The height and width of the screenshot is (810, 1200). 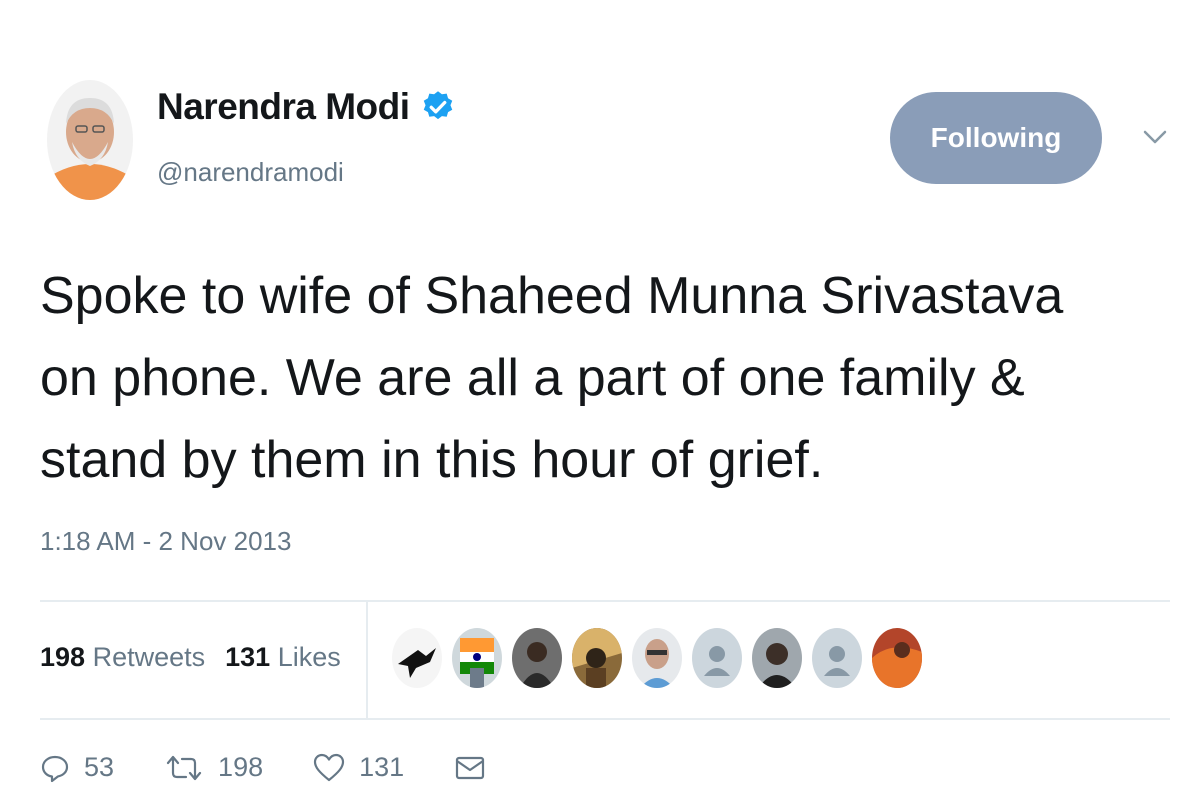 I want to click on tweet-timestamp: 1:18 AM - 2 Nov 2013, so click(x=165, y=541).